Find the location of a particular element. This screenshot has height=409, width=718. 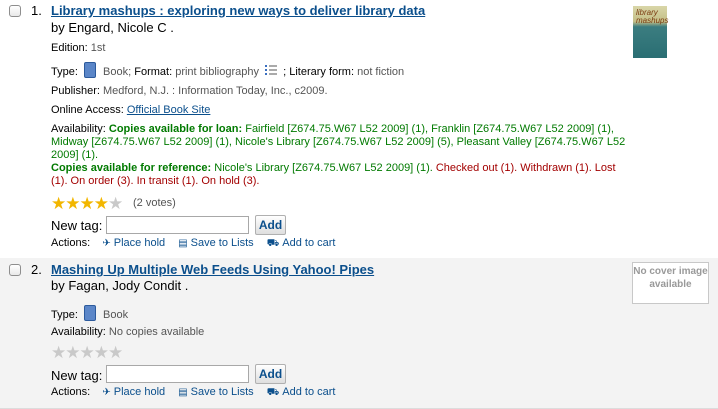

vote-count: (2 votes) is located at coordinates (154, 203).